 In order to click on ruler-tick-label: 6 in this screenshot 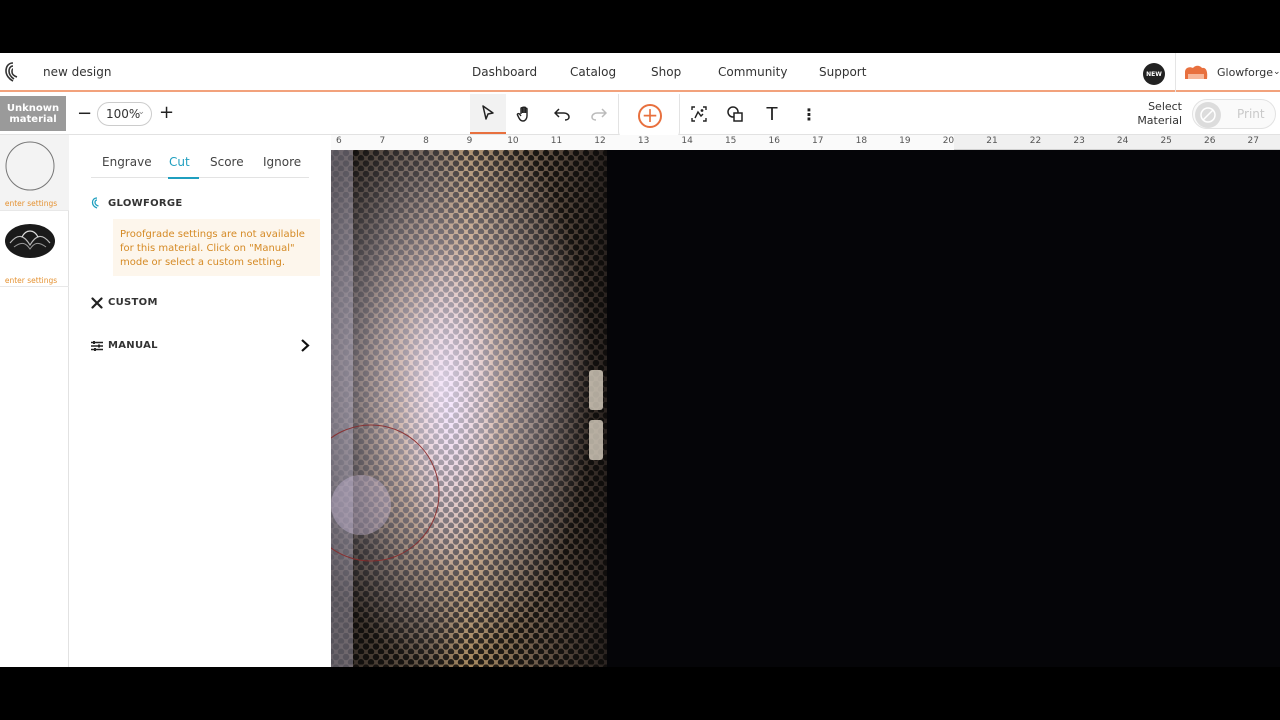, I will do `click(339, 141)`.